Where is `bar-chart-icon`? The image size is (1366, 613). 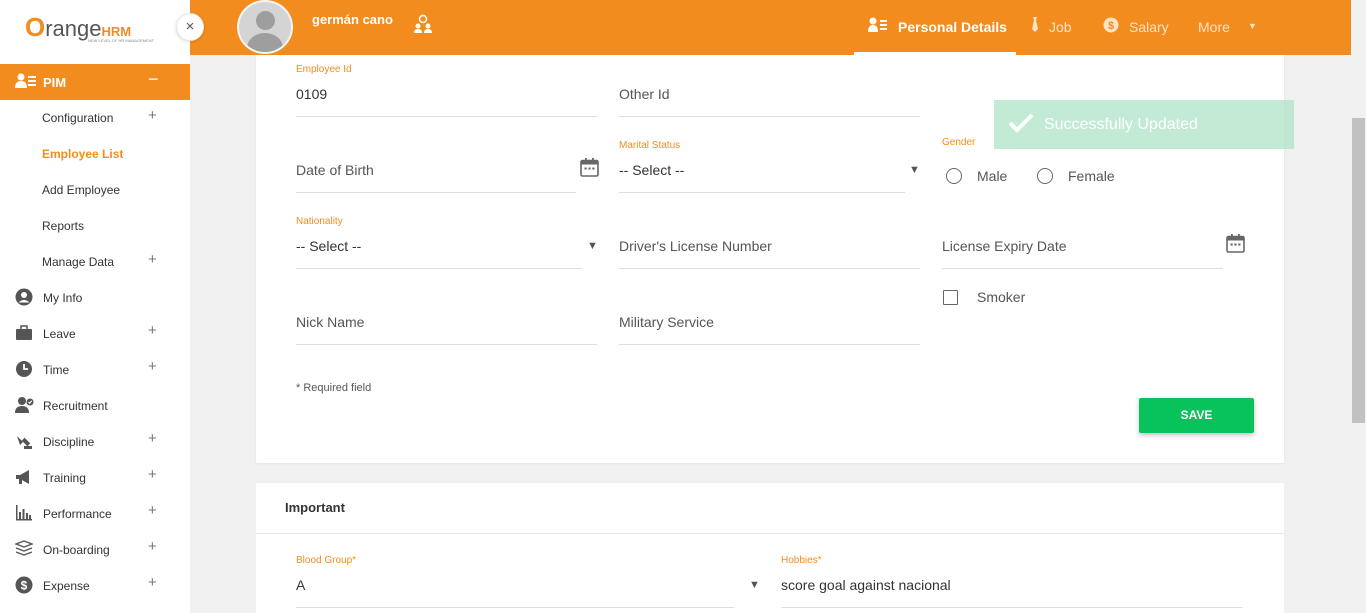 bar-chart-icon is located at coordinates (24, 513).